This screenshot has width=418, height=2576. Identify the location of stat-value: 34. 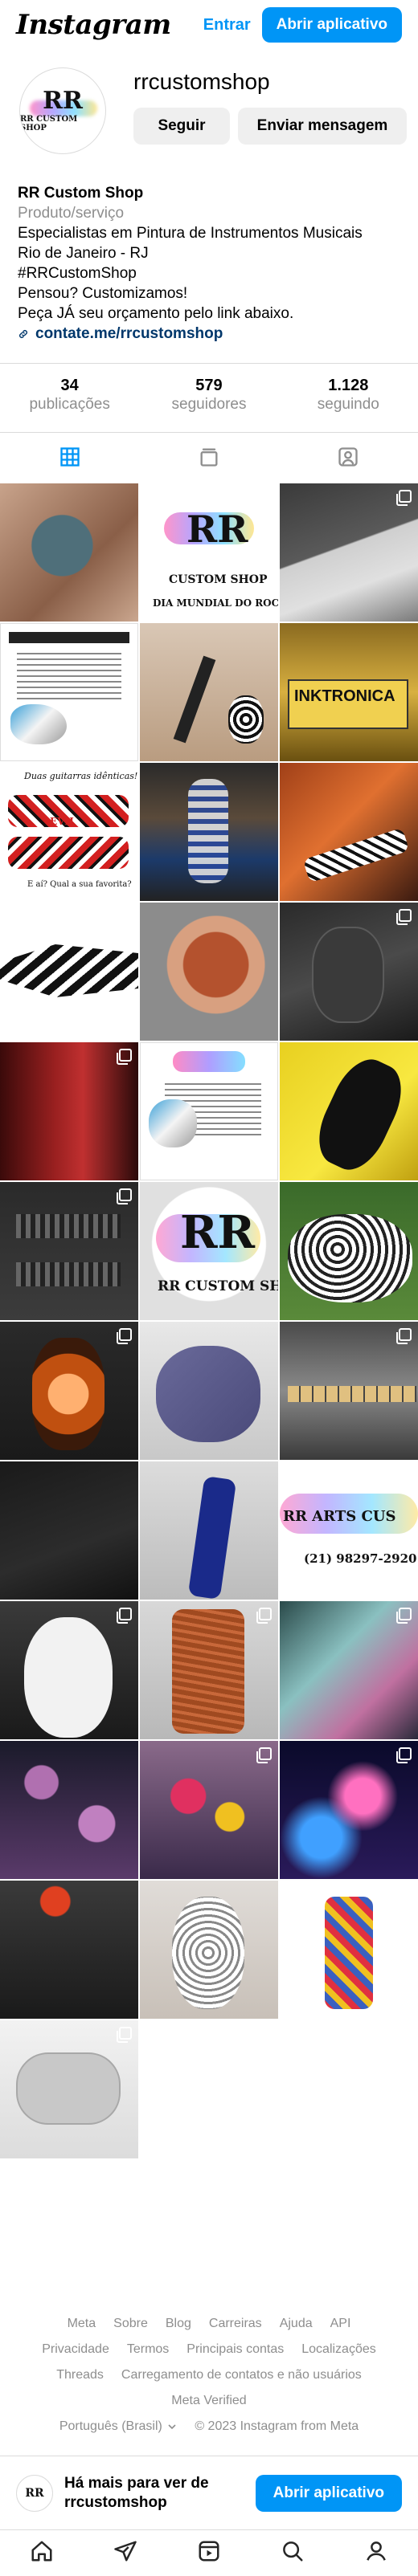
(69, 385).